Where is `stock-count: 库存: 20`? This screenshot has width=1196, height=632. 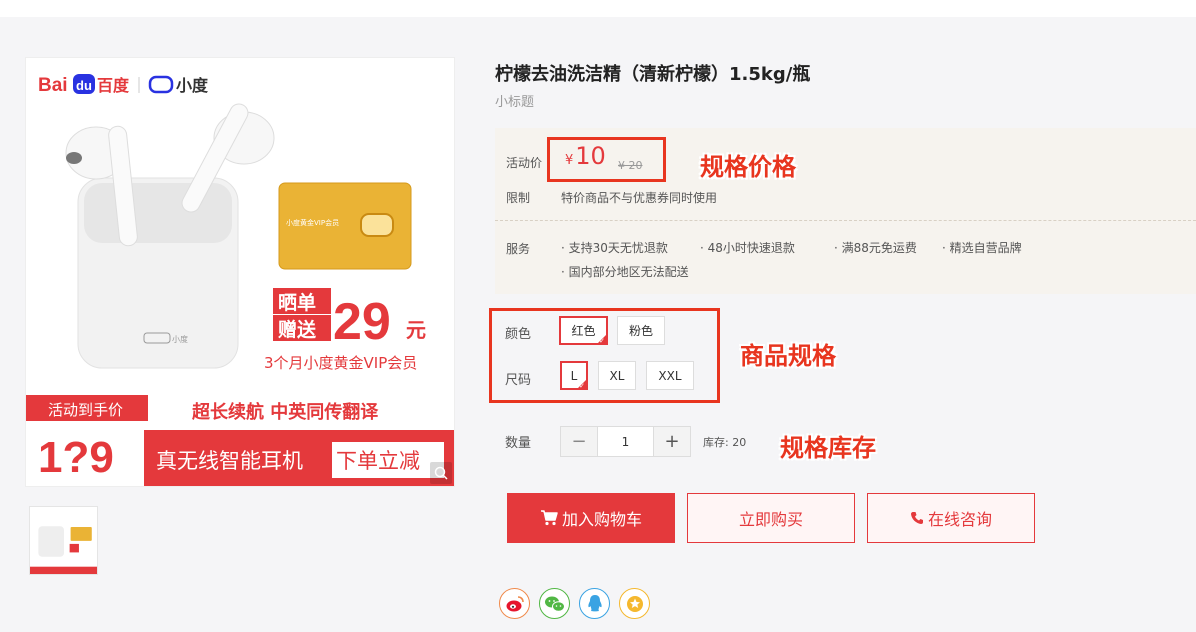
stock-count: 库存: 20 is located at coordinates (725, 442).